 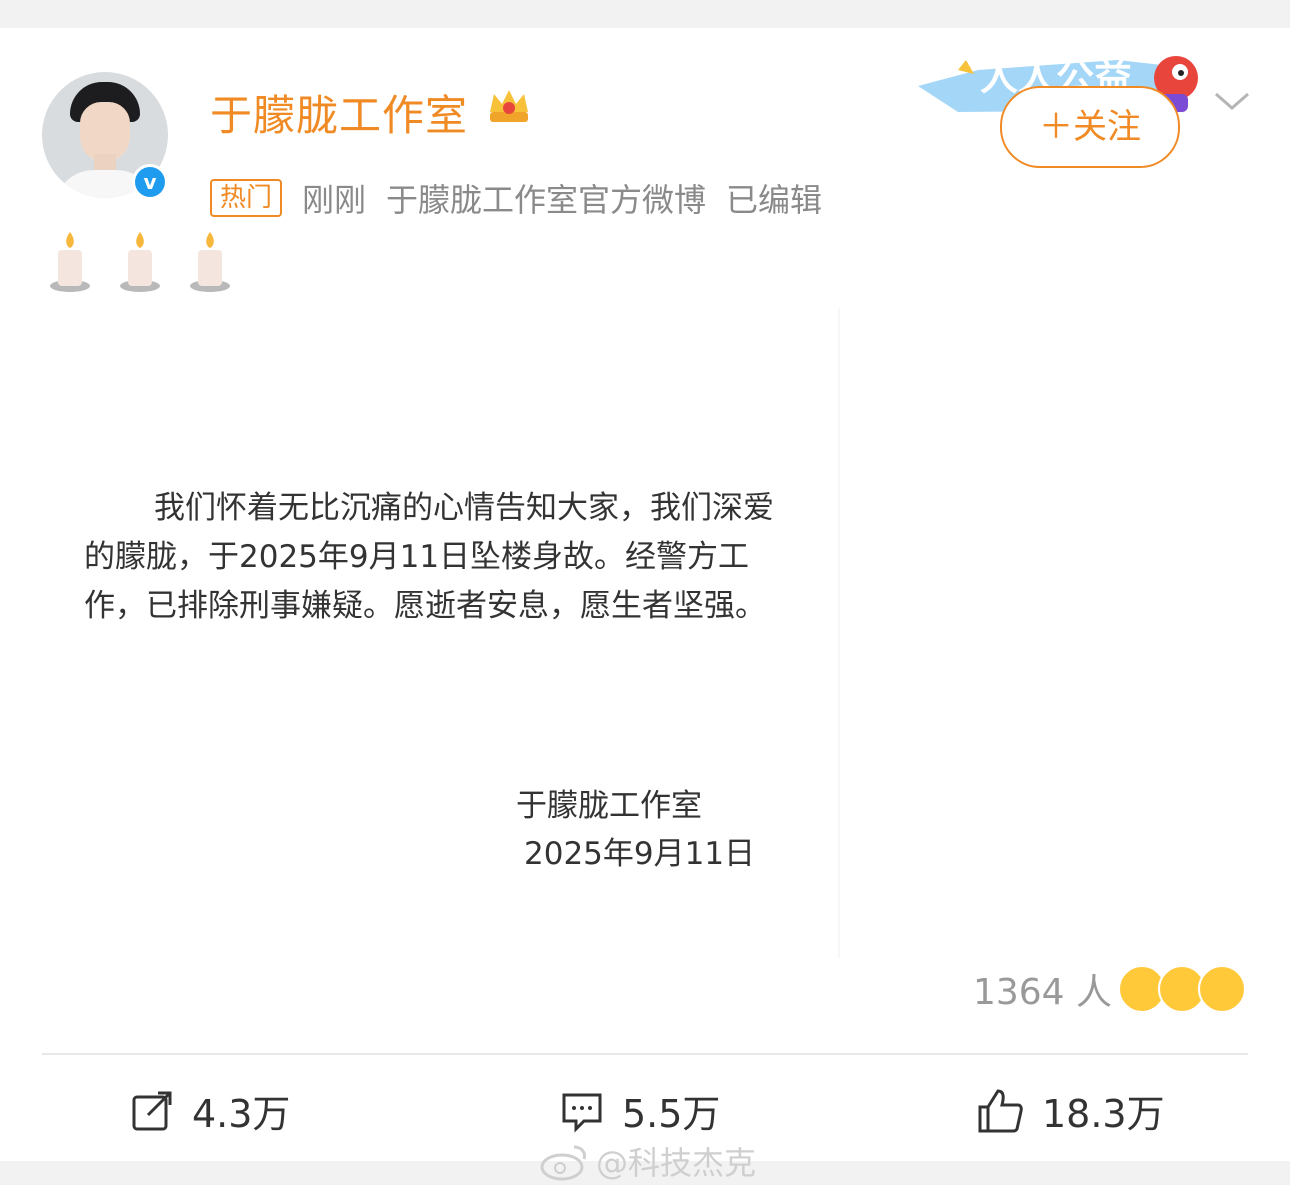 What do you see at coordinates (1000, 1110) in the screenshot?
I see `thumbs-up-icon` at bounding box center [1000, 1110].